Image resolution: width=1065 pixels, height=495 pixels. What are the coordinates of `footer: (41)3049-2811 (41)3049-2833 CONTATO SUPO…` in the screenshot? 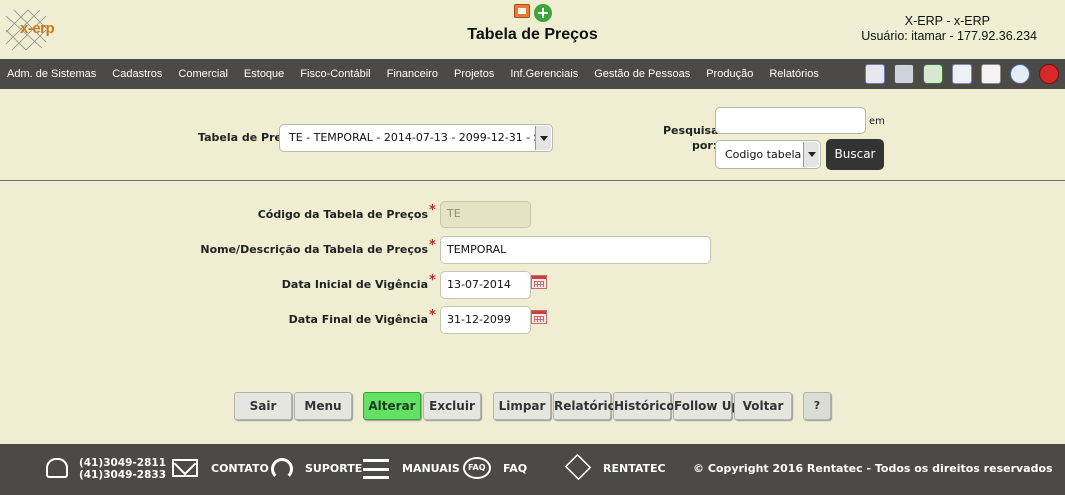 It's located at (532, 469).